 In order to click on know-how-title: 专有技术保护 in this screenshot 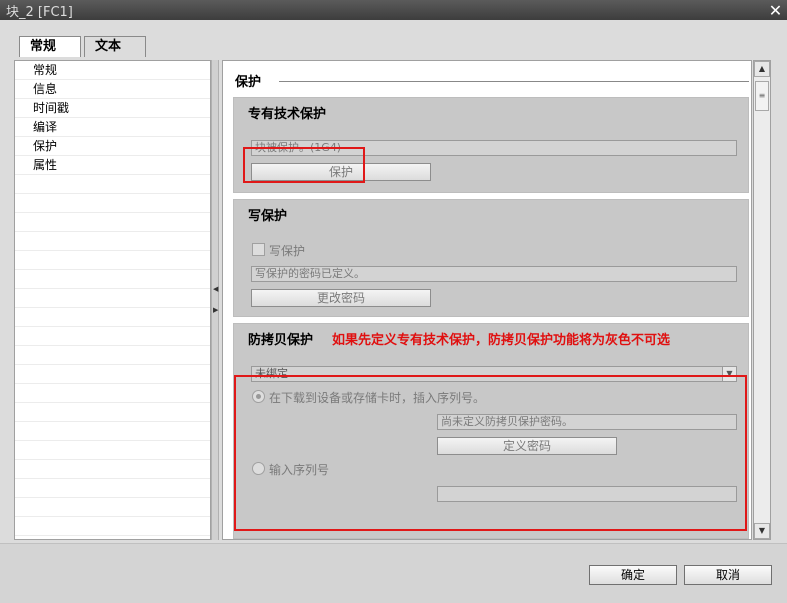, I will do `click(287, 114)`.